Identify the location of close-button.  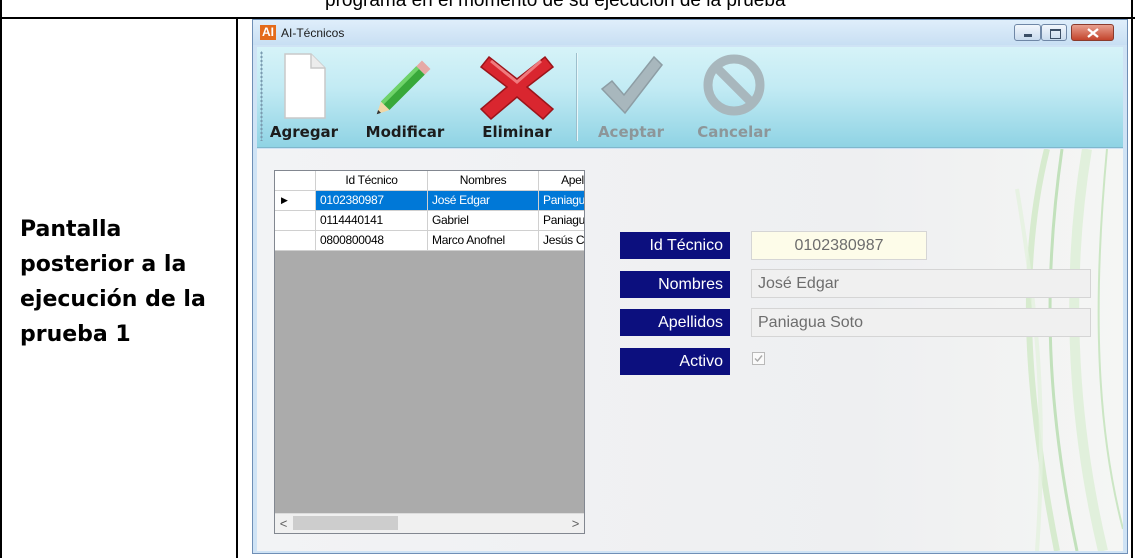
(1092, 32).